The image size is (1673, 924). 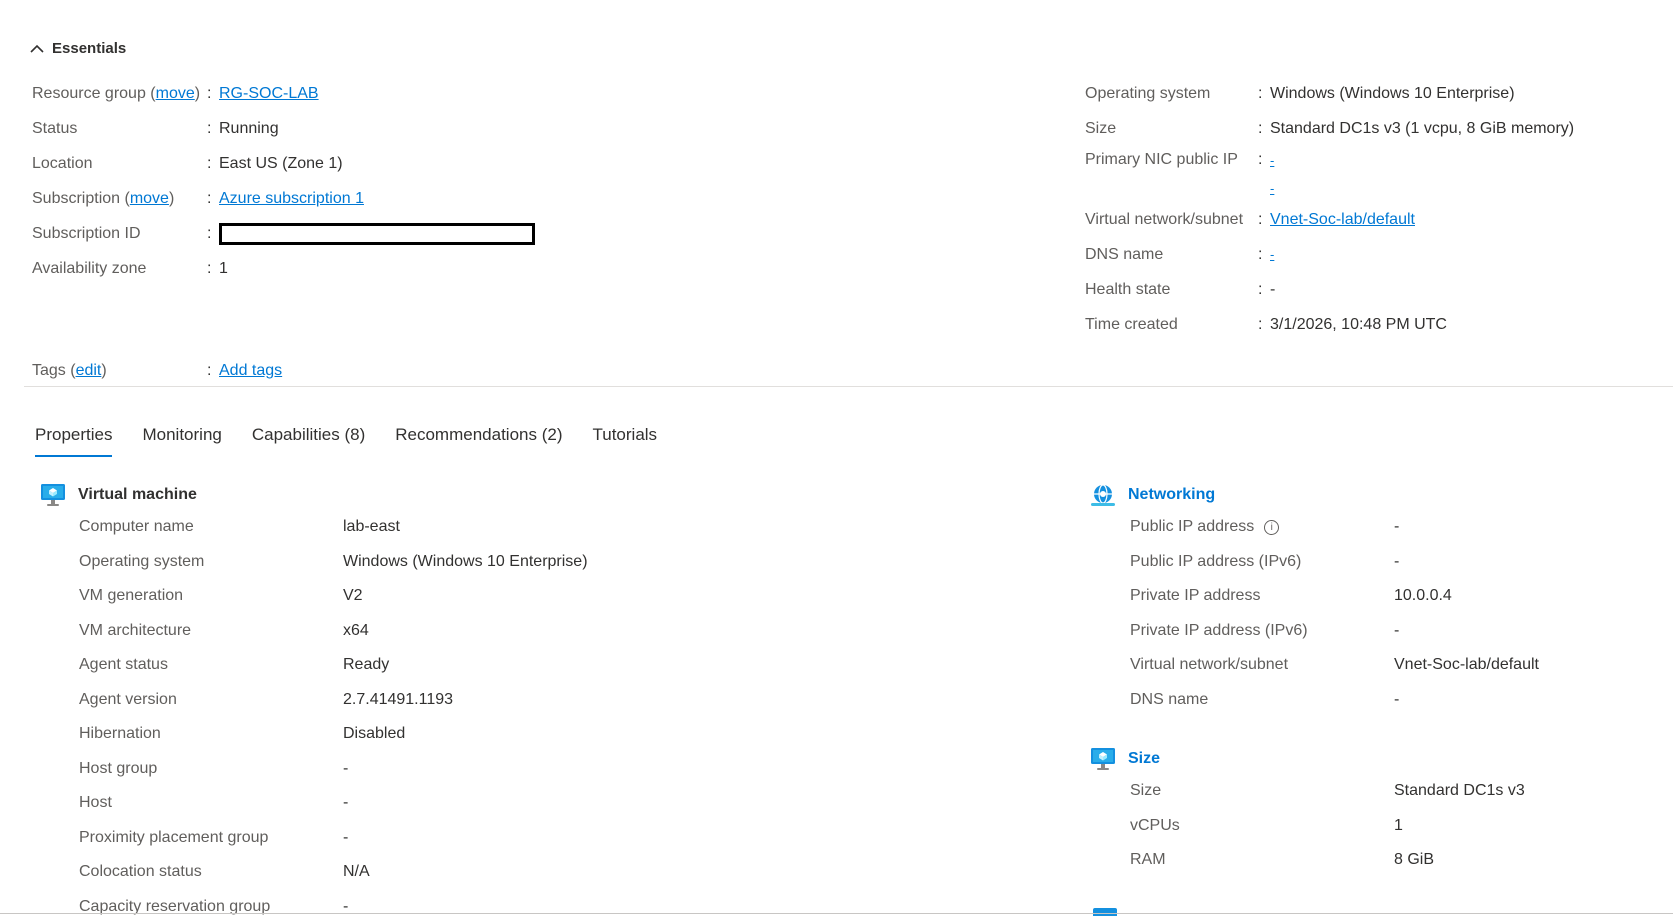 What do you see at coordinates (1342, 220) in the screenshot?
I see `vnet-subnet-link: Vnet-Soc-lab/default` at bounding box center [1342, 220].